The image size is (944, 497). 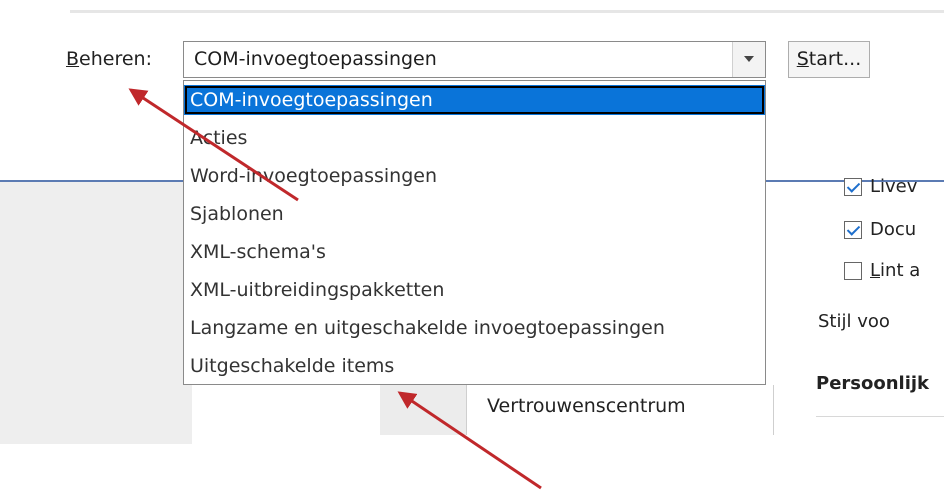 I want to click on options-navigation: Vertrouwenscentrum, so click(x=620, y=410).